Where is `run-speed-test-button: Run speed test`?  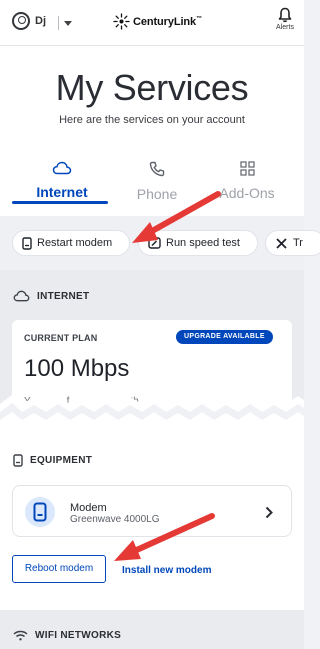 run-speed-test-button: Run speed test is located at coordinates (198, 243).